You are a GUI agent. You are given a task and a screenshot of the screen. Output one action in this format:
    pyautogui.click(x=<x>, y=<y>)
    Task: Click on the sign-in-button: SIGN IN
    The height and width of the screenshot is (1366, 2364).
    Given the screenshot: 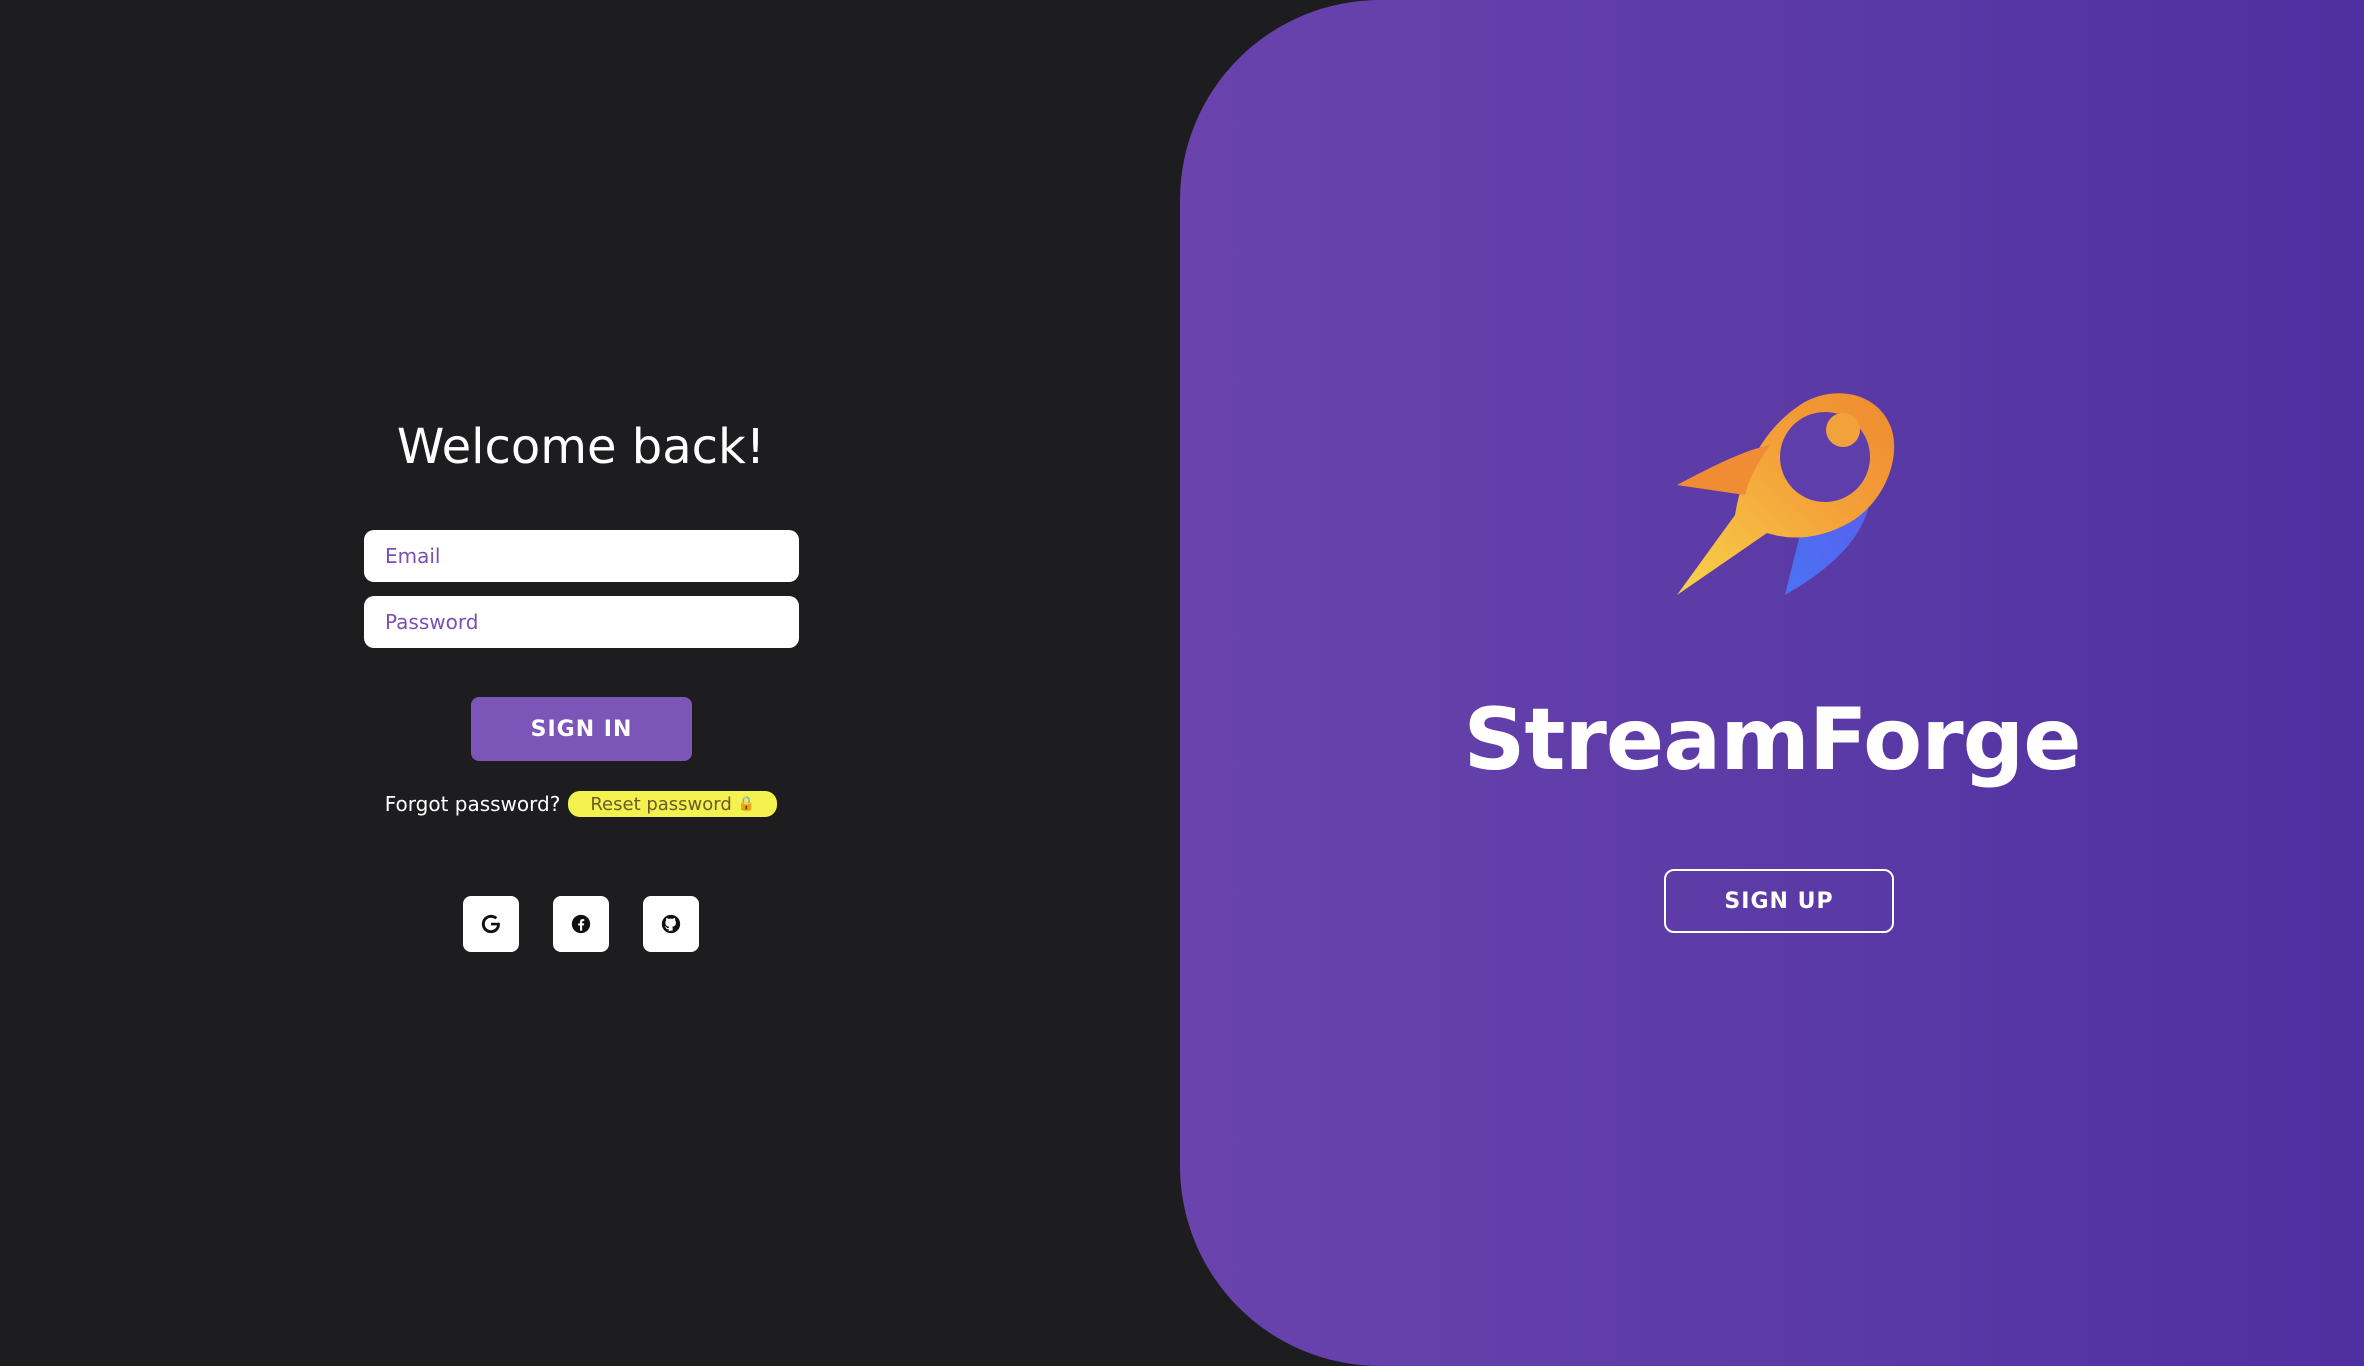 What is the action you would take?
    pyautogui.click(x=581, y=729)
    